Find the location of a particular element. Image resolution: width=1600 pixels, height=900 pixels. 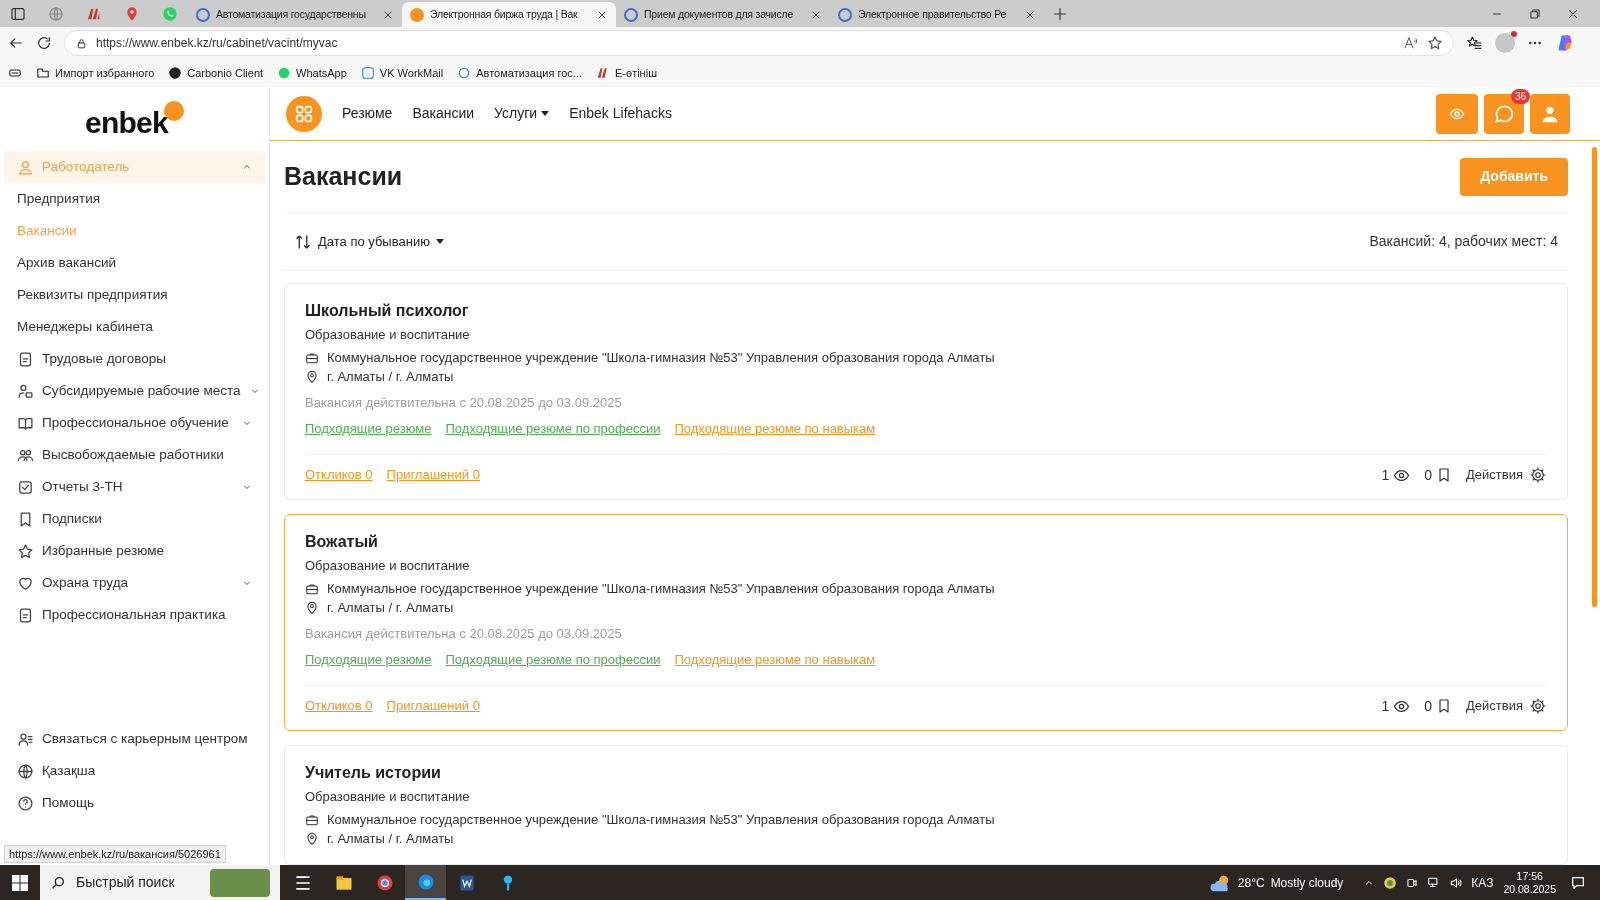

site-logo: enbek is located at coordinates (134, 126).